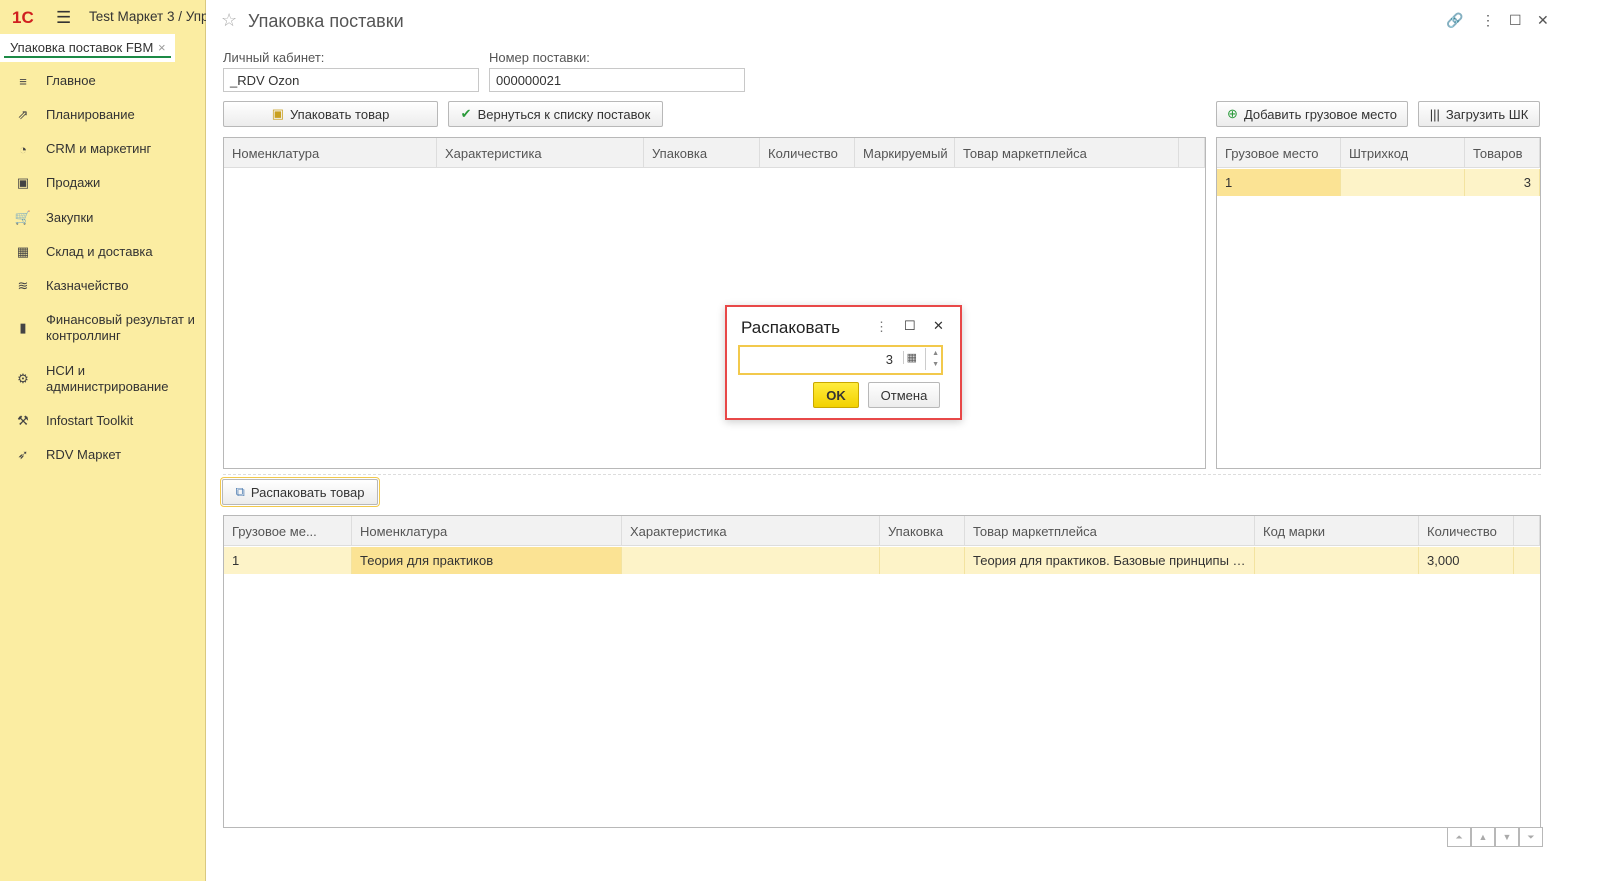 This screenshot has width=1597, height=881. Describe the element at coordinates (617, 80) in the screenshot. I see `number-field: 000000021` at that location.